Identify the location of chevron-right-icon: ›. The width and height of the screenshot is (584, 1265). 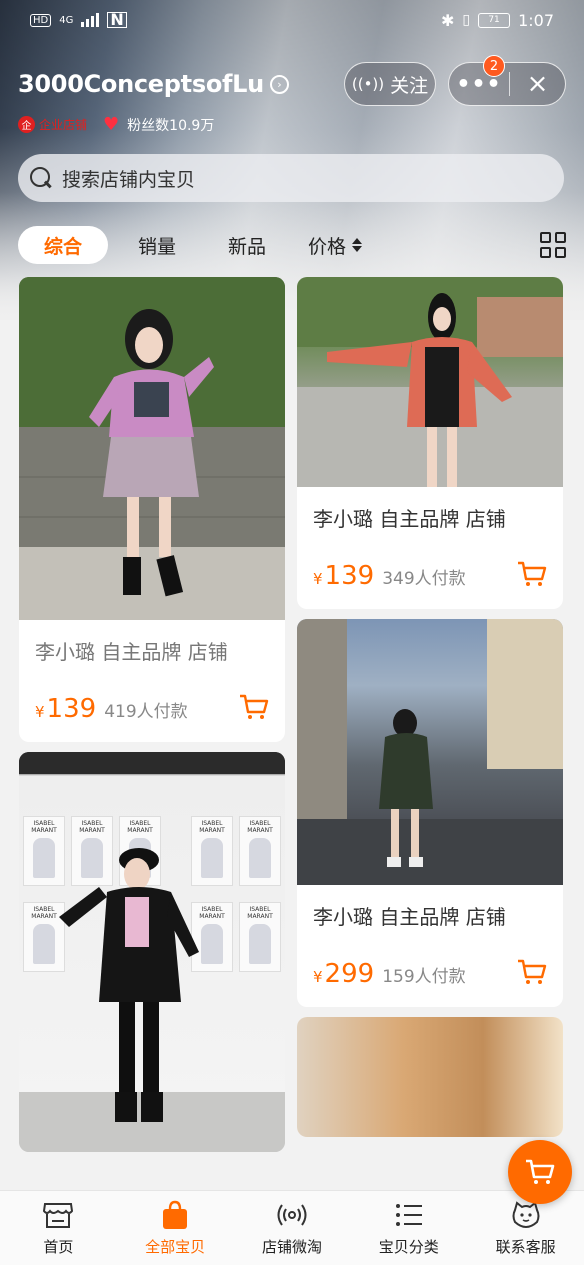
(279, 84).